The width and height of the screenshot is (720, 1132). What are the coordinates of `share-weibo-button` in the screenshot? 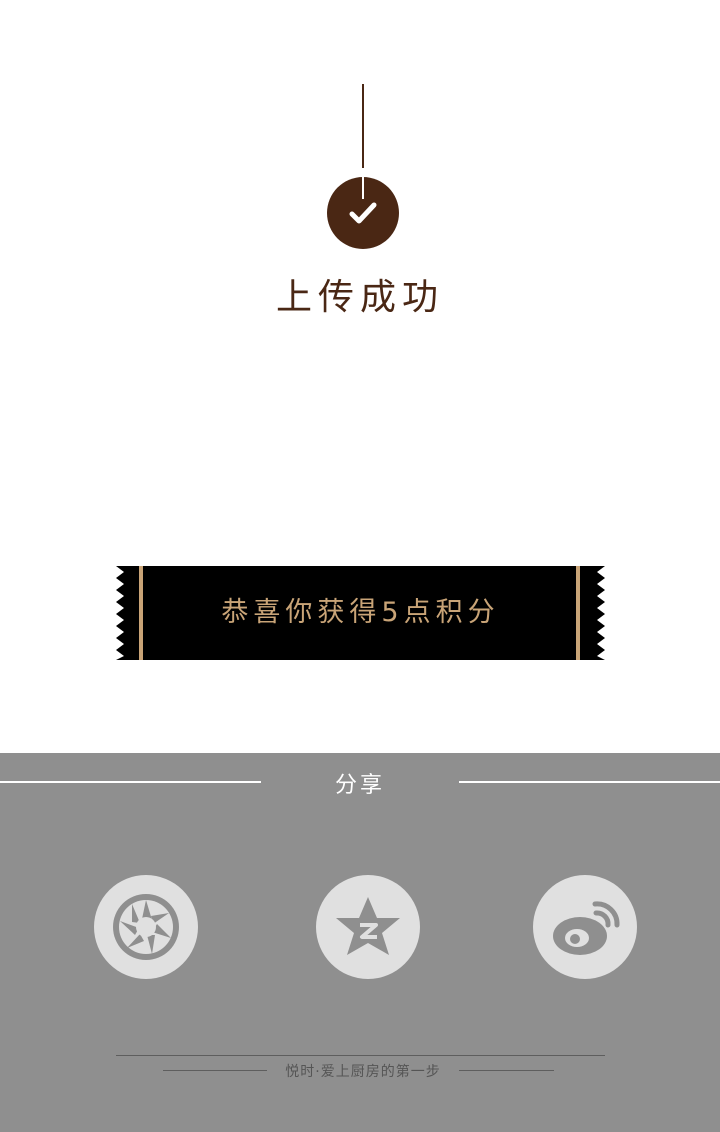 It's located at (585, 927).